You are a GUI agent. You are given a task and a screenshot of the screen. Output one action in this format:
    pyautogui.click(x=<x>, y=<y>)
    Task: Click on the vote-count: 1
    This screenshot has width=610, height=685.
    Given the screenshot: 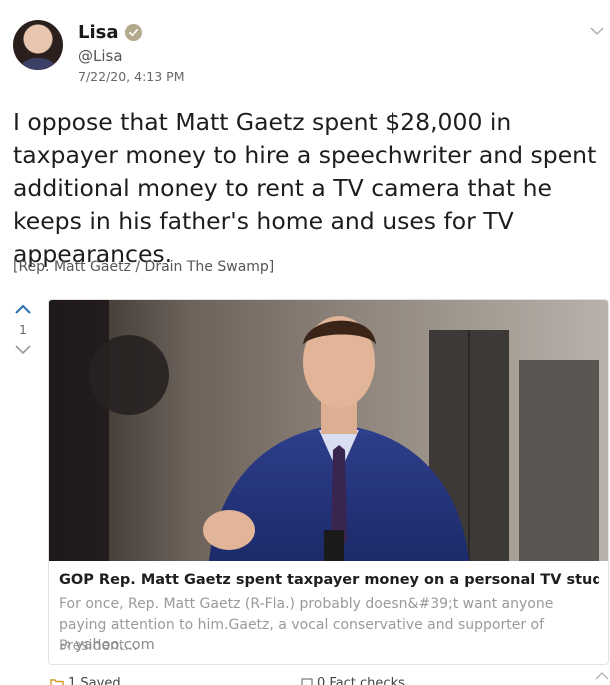 What is the action you would take?
    pyautogui.click(x=23, y=330)
    